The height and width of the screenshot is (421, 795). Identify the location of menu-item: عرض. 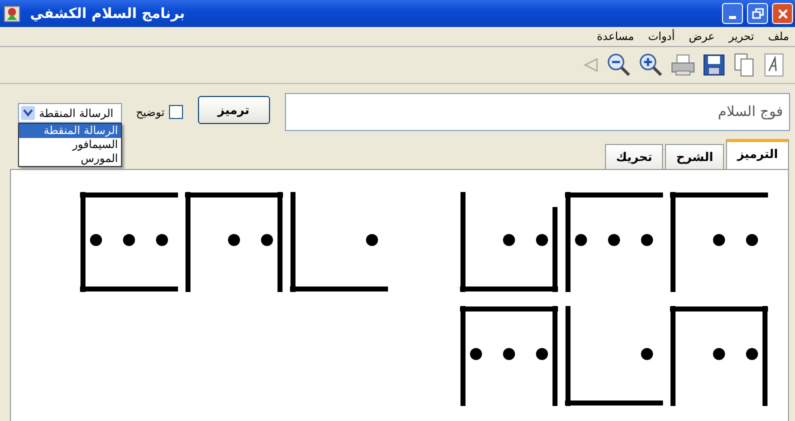
(701, 36).